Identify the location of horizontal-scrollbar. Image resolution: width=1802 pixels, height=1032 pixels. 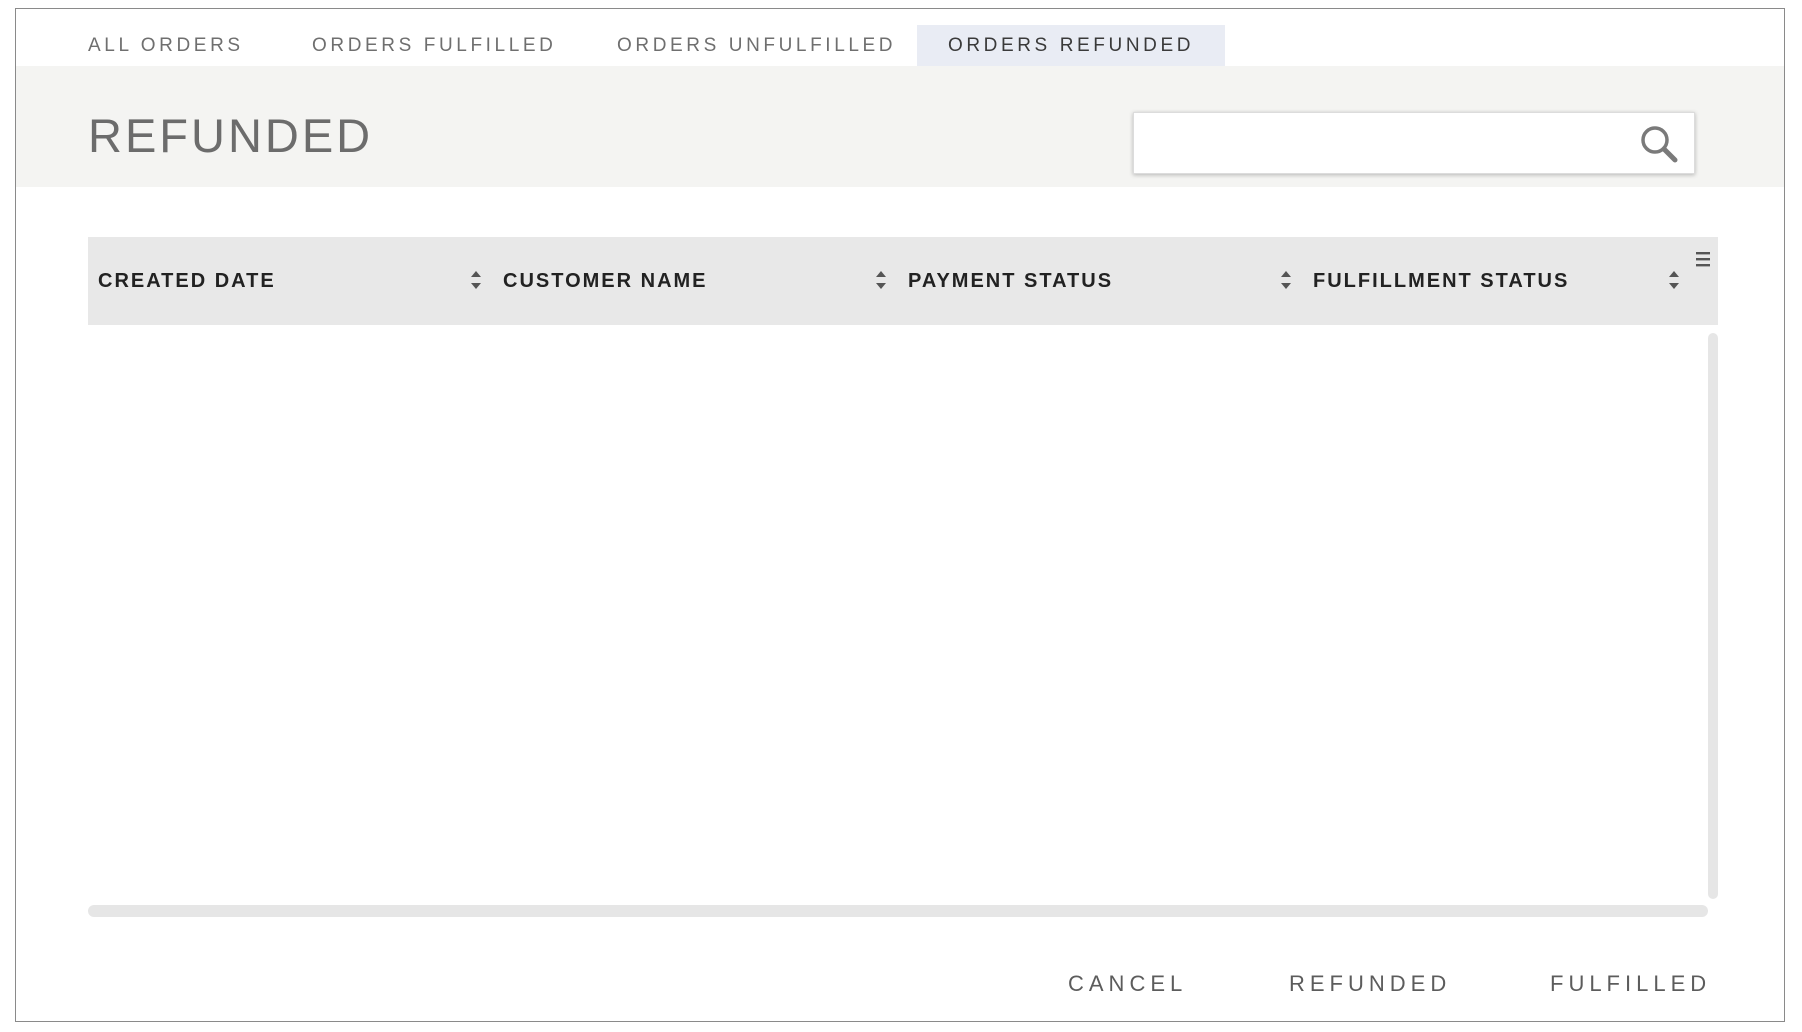
(898, 911).